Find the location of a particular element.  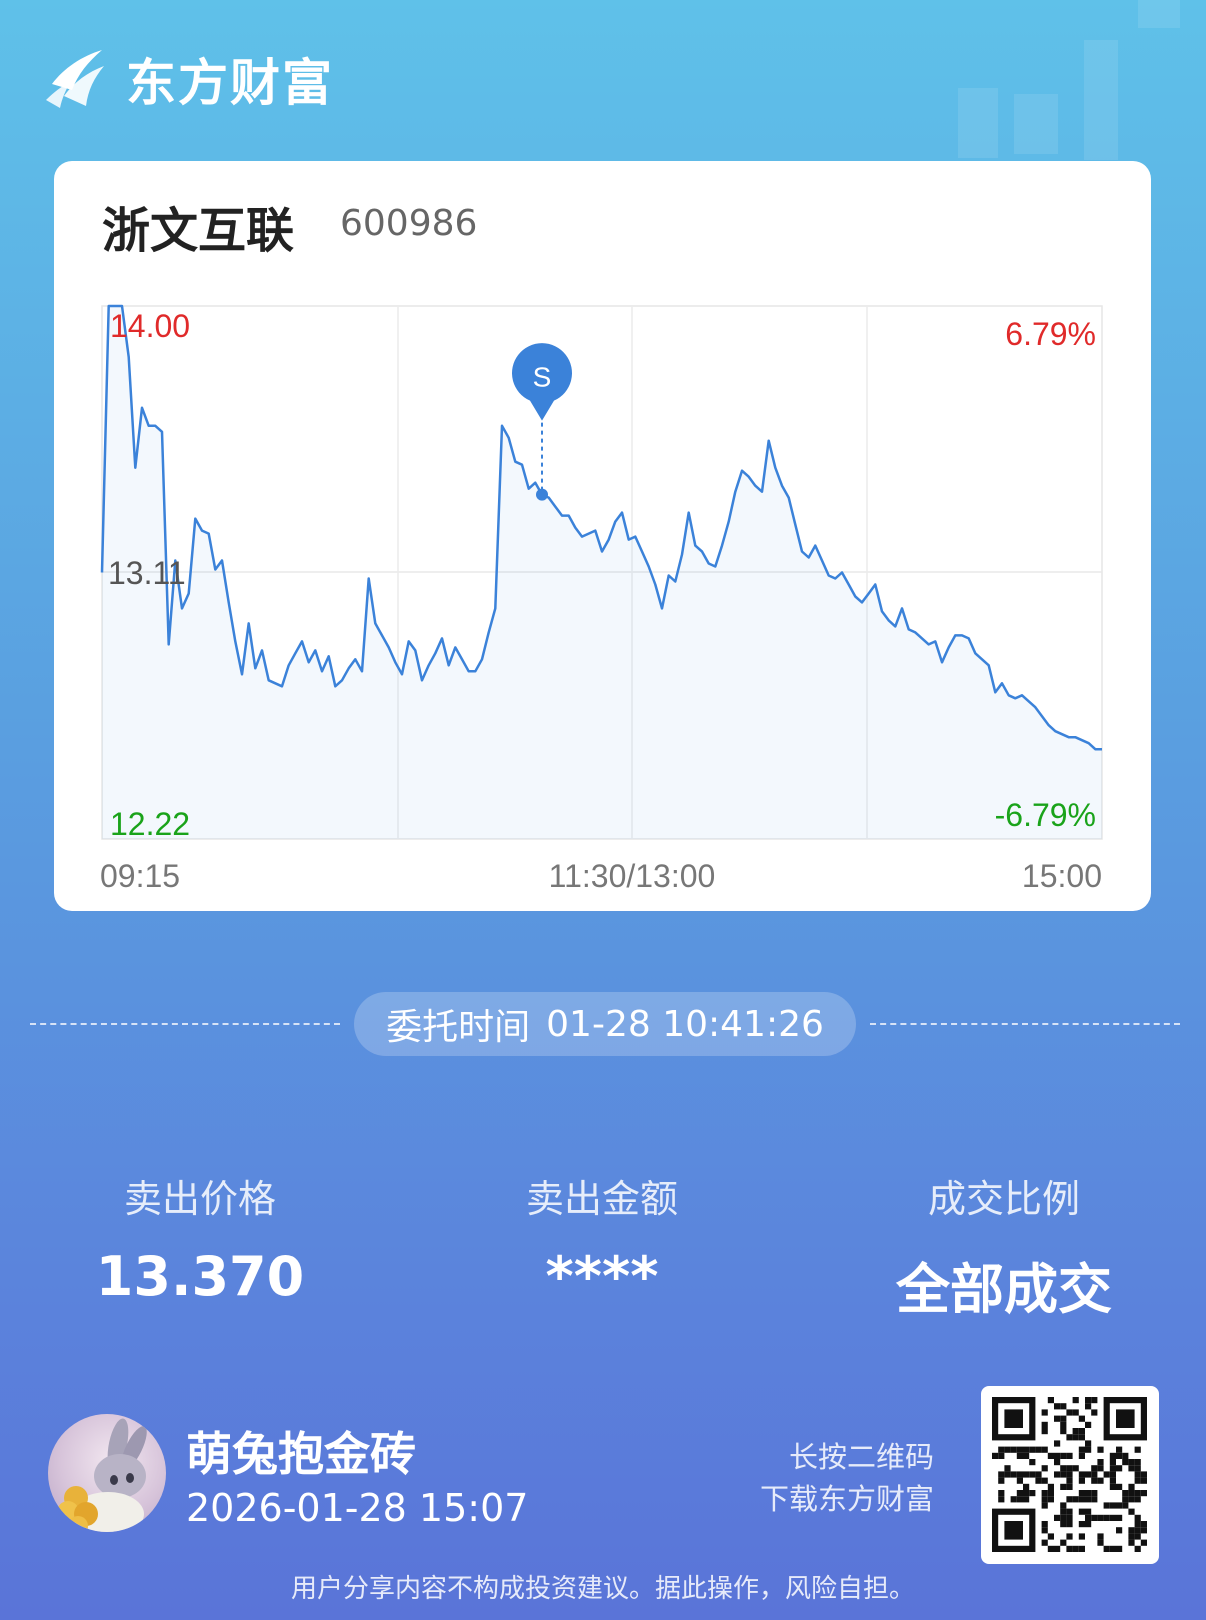

stat-value: 全部成交 is located at coordinates (1004, 1289).